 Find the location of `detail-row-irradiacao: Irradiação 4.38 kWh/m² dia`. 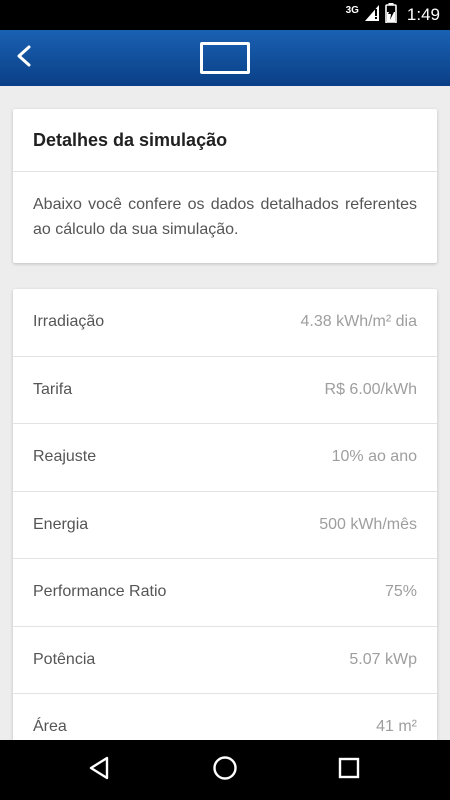

detail-row-irradiacao: Irradiação 4.38 kWh/m² dia is located at coordinates (225, 323).